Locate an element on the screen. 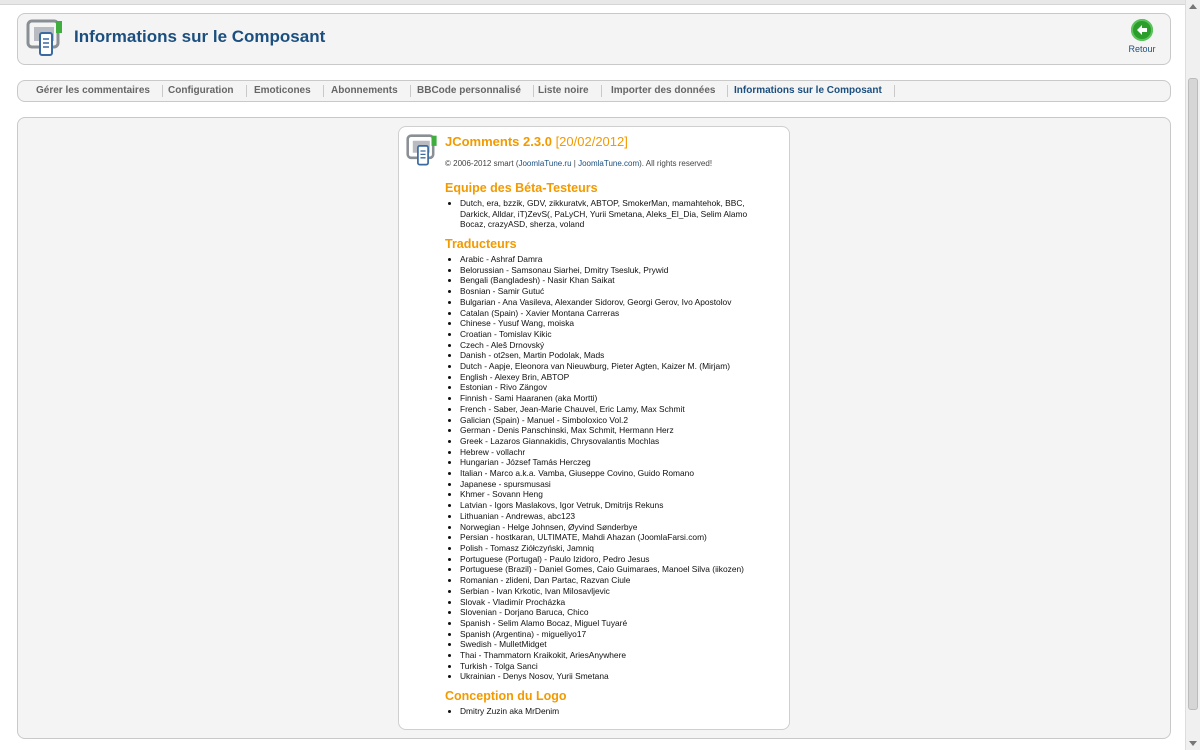  logo-design-list: Dmitry Zuzin aka MrDenim is located at coordinates (502, 711).